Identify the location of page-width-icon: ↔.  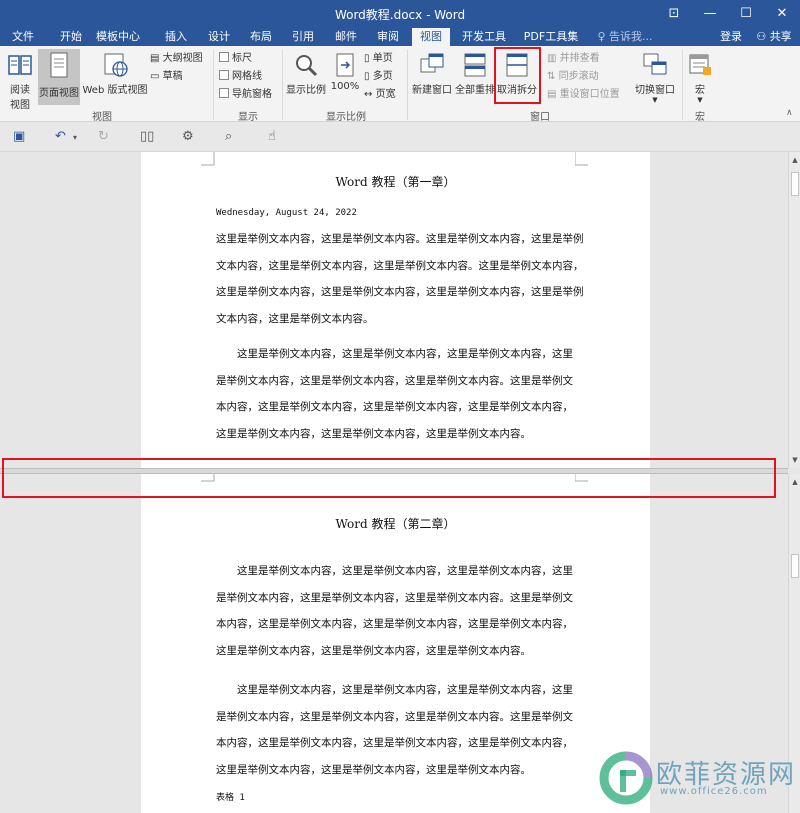
(368, 94).